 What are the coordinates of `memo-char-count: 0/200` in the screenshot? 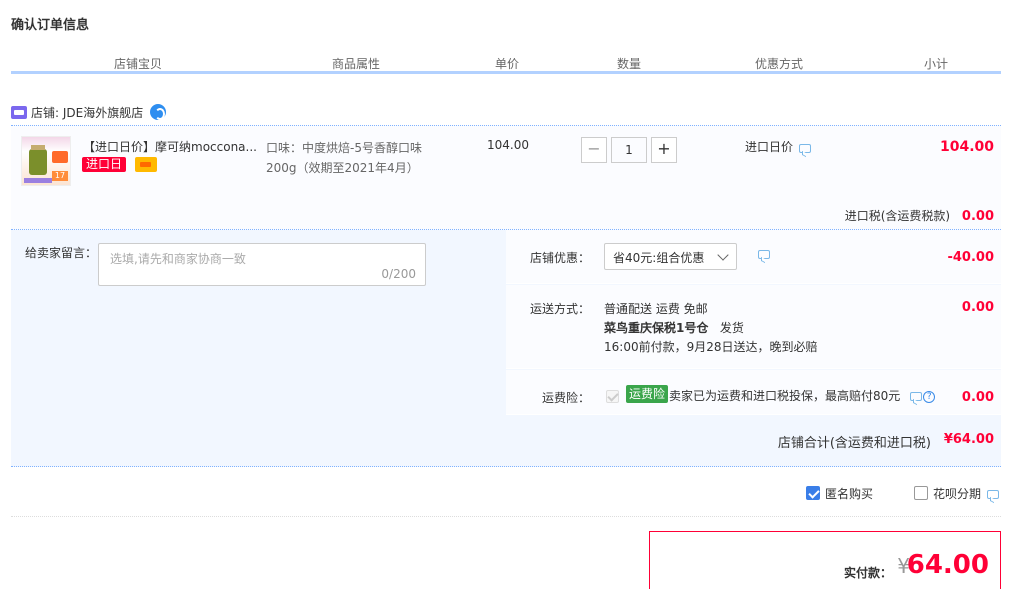 It's located at (398, 274).